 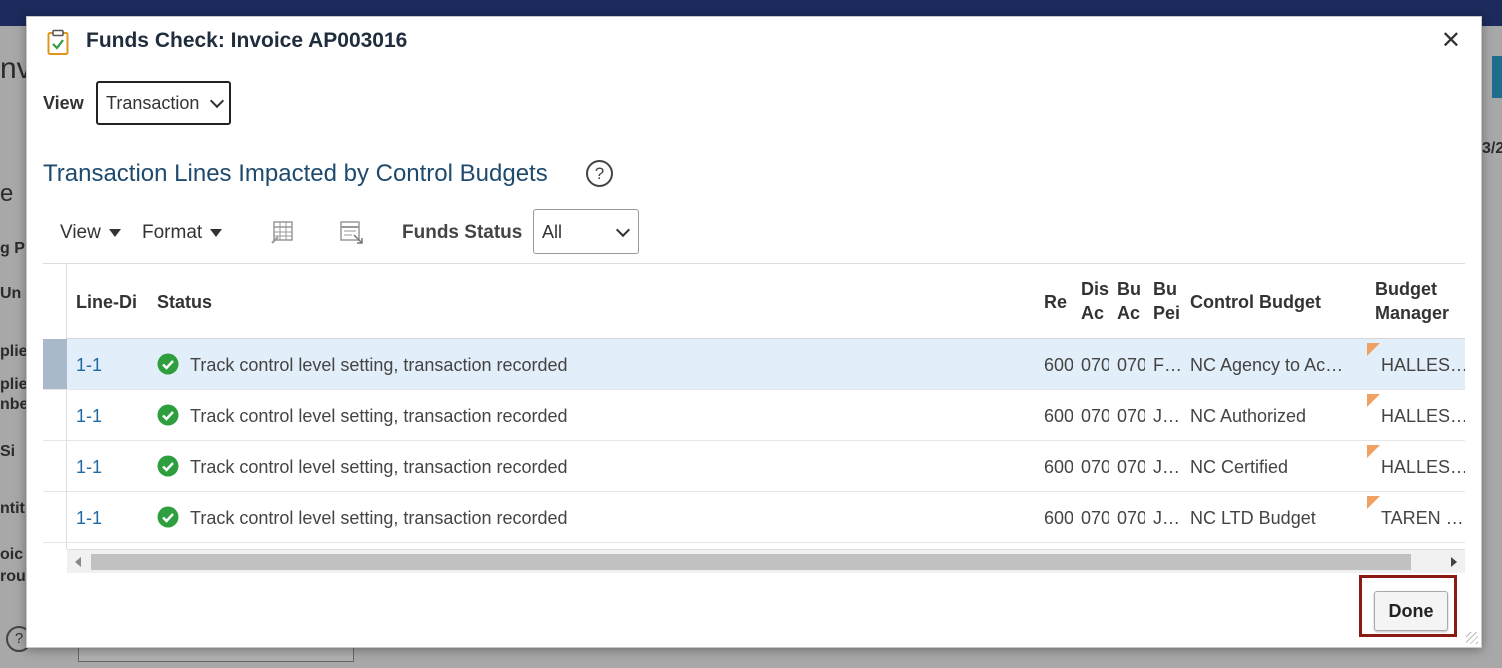 What do you see at coordinates (12, 248) in the screenshot?
I see `bg-text: g P` at bounding box center [12, 248].